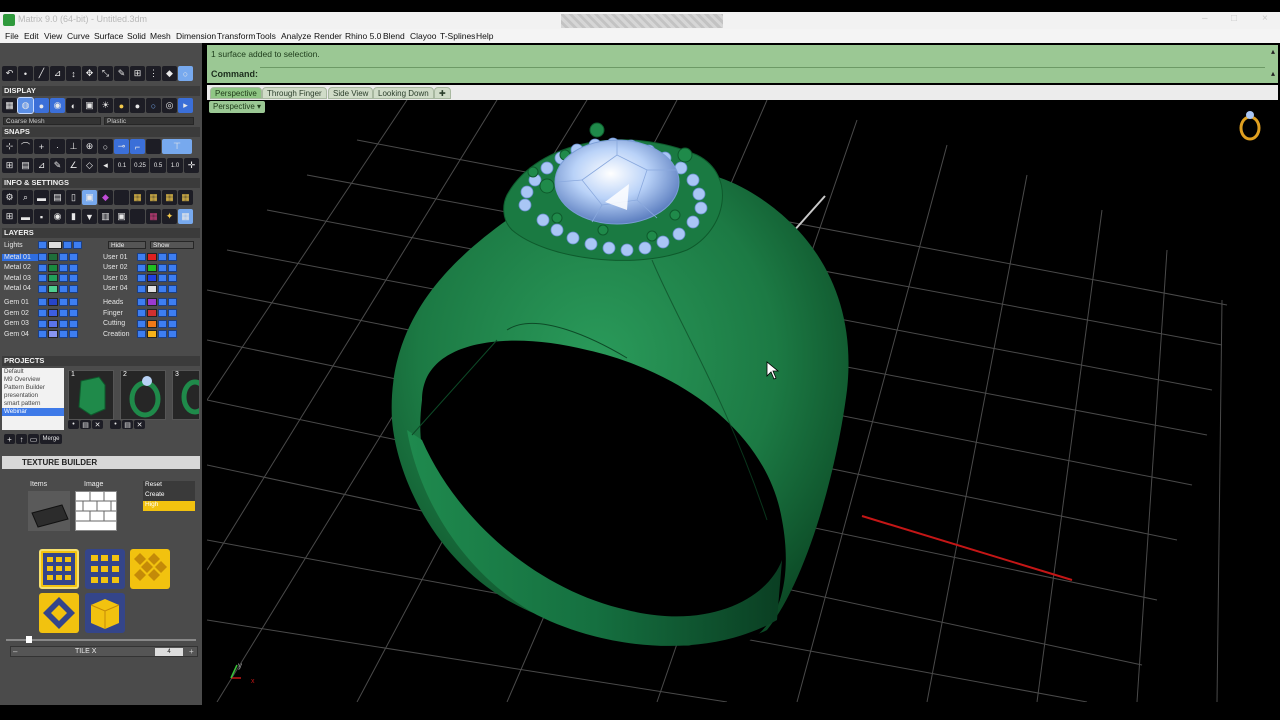 The width and height of the screenshot is (1280, 720). What do you see at coordinates (108, 36) in the screenshot?
I see `menu-surface: Surface` at bounding box center [108, 36].